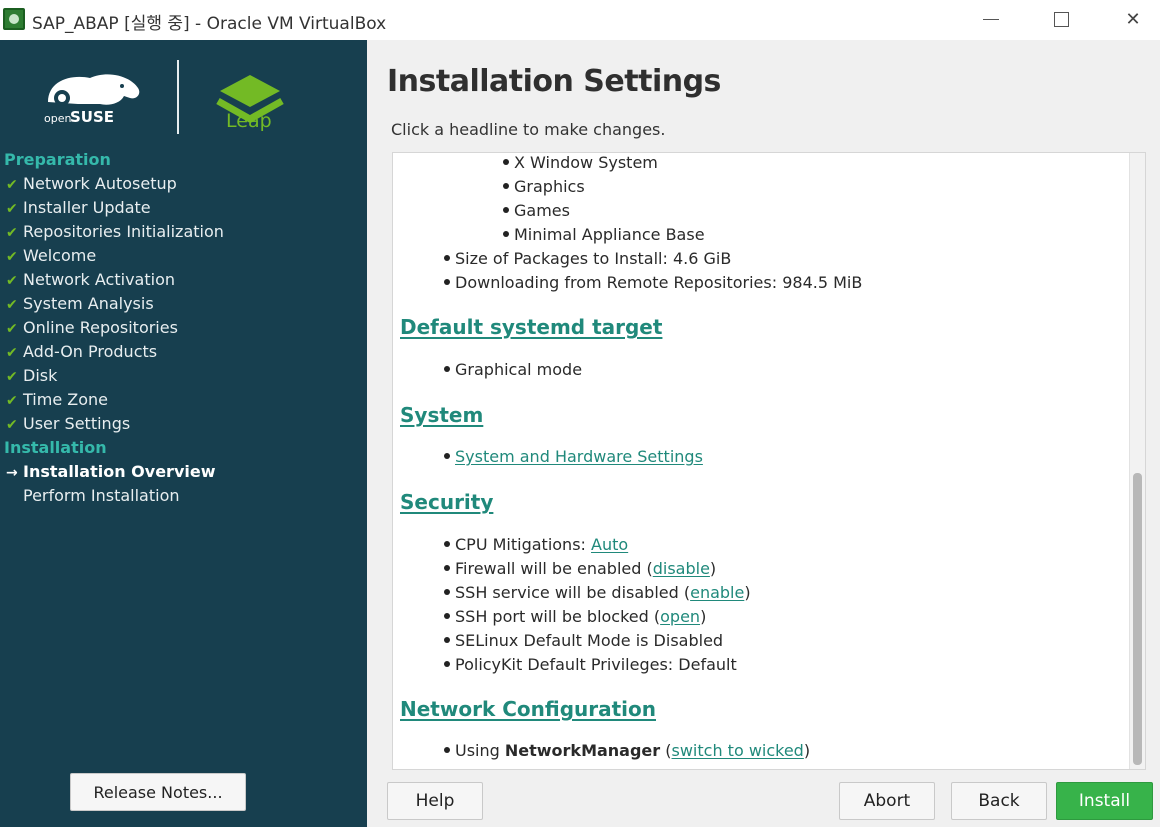  Describe the element at coordinates (183, 352) in the screenshot. I see `step-item: ✔ Add-On Products` at that location.